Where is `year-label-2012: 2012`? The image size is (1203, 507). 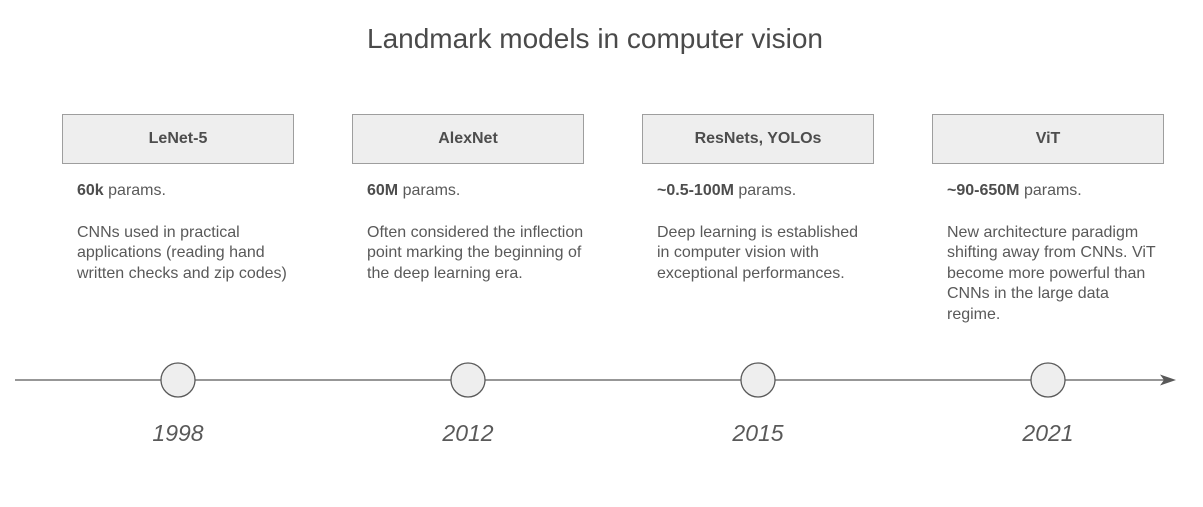
year-label-2012: 2012 is located at coordinates (468, 433).